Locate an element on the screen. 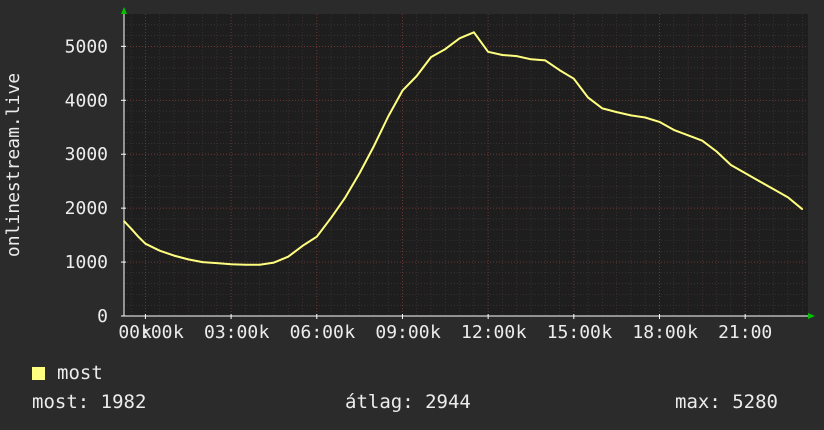 This screenshot has height=430, width=824. y-tick-label: 5000 is located at coordinates (86, 46).